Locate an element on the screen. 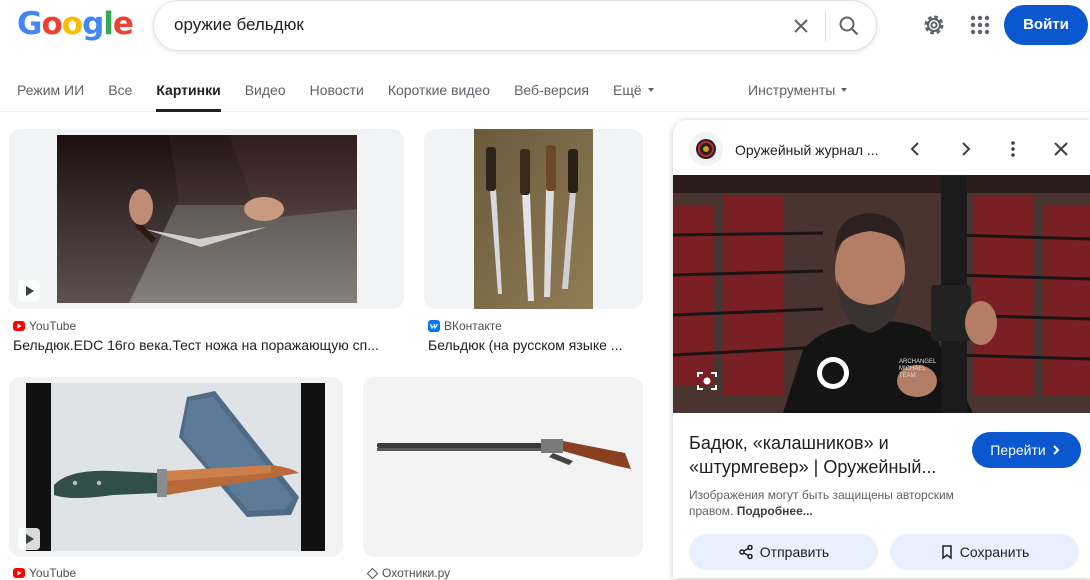  visit-label: Перейти is located at coordinates (1018, 450).